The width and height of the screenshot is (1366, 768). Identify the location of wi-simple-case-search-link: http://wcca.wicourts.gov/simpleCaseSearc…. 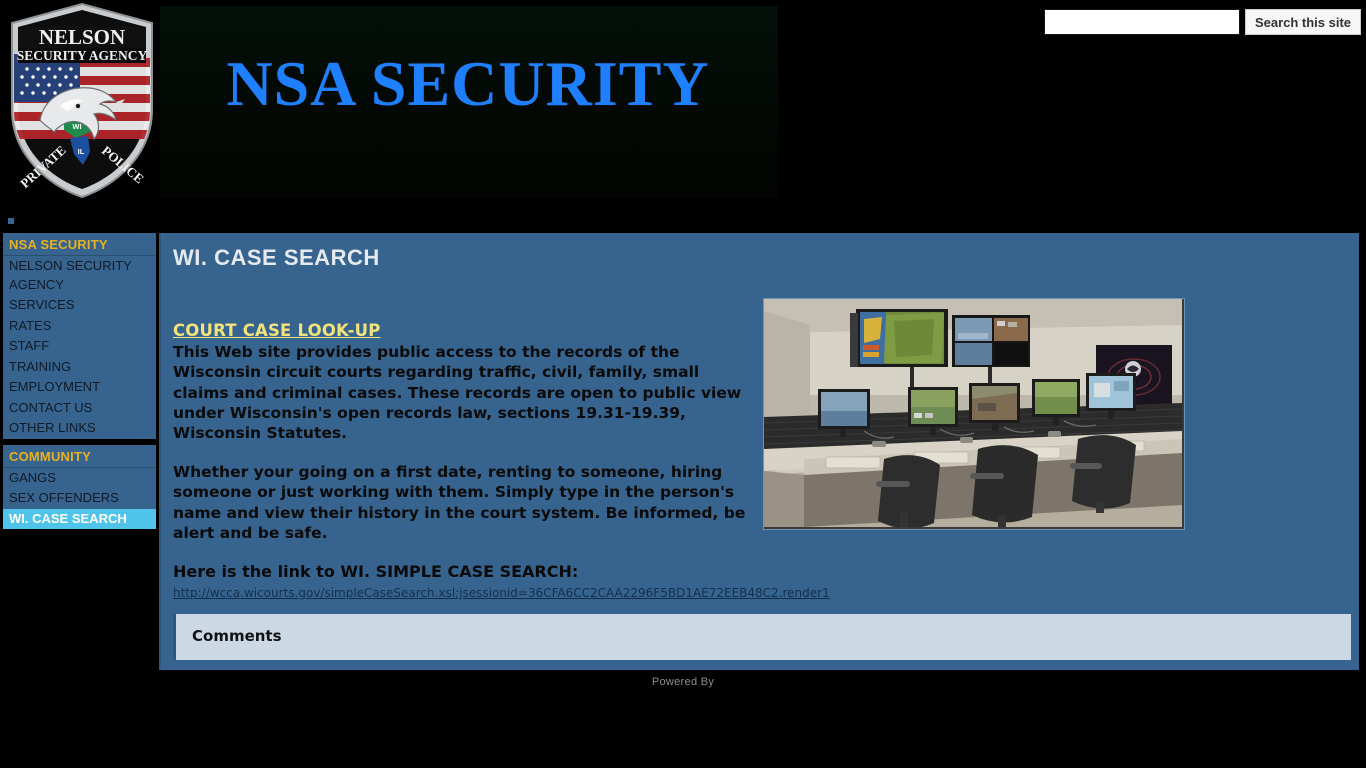
(501, 593).